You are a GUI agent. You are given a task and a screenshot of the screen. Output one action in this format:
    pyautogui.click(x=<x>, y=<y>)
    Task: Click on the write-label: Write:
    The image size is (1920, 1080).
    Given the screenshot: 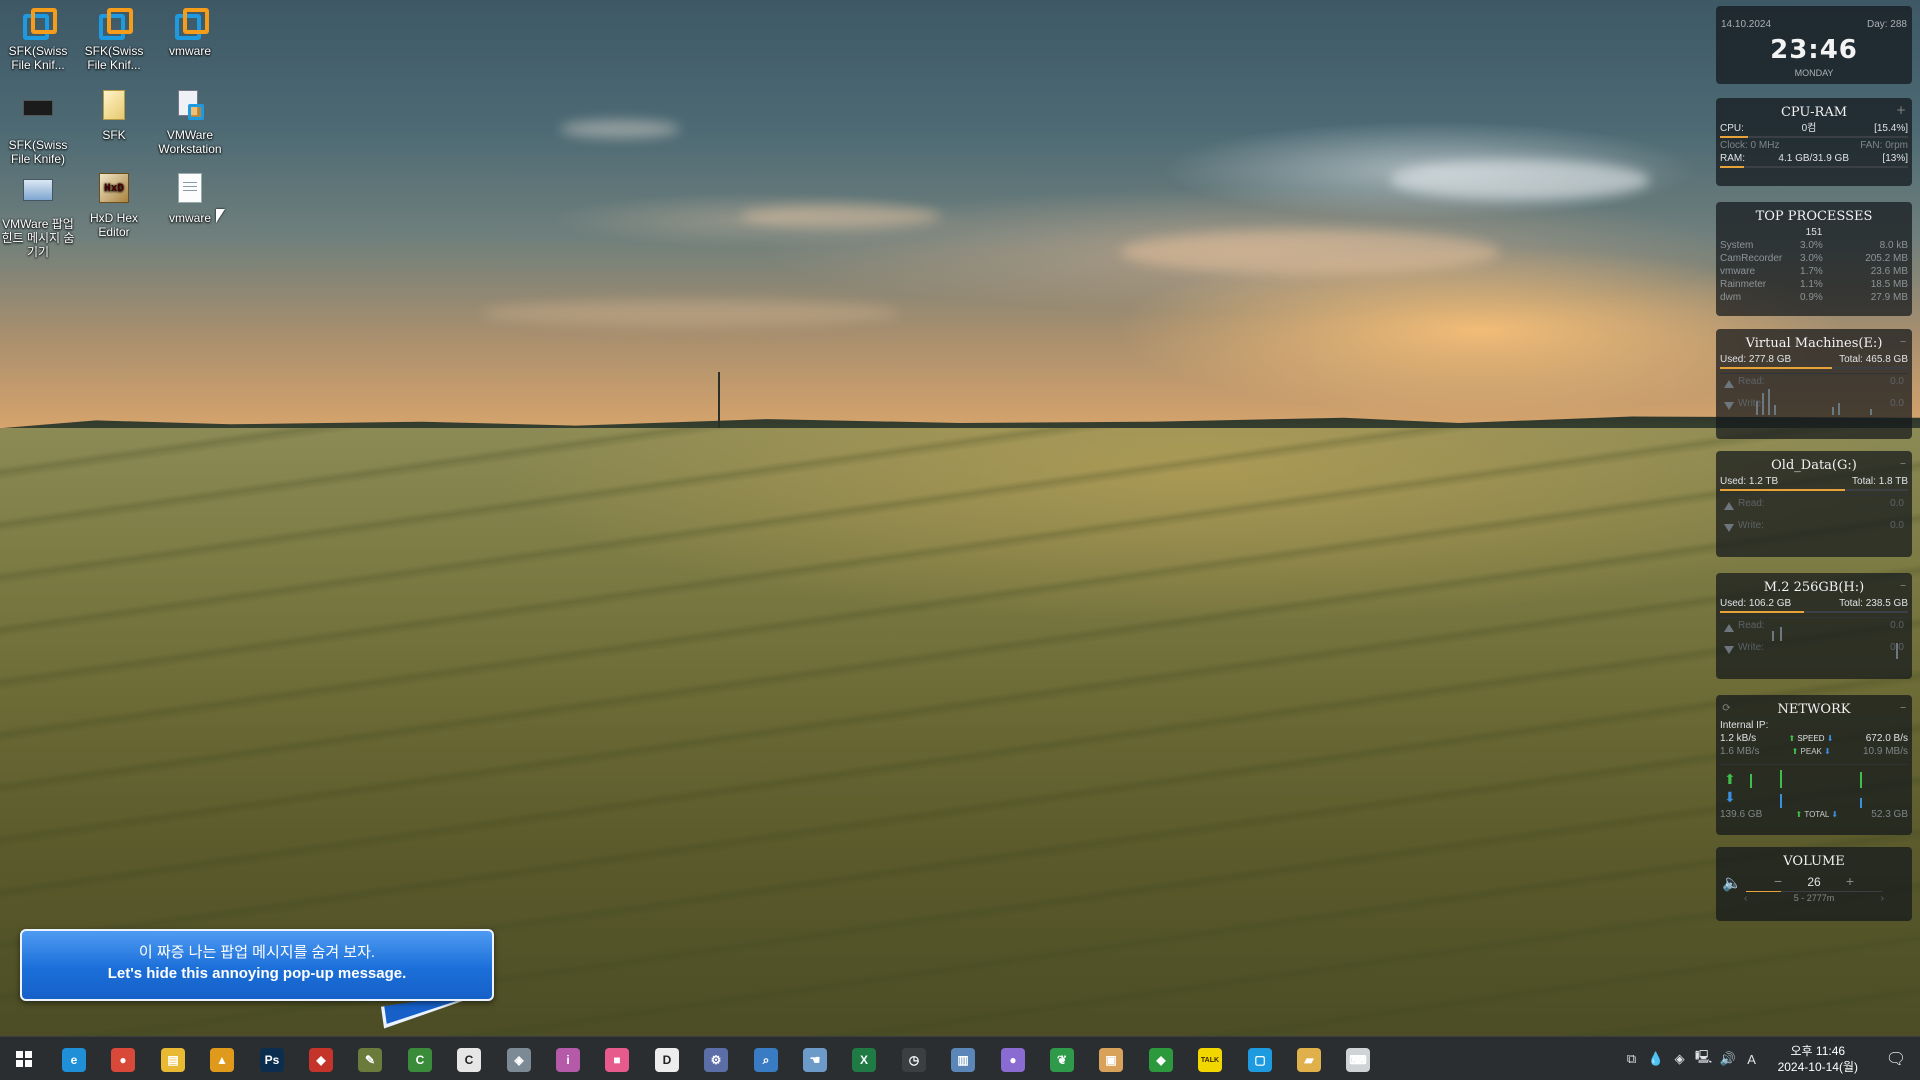 What is the action you would take?
    pyautogui.click(x=1751, y=525)
    